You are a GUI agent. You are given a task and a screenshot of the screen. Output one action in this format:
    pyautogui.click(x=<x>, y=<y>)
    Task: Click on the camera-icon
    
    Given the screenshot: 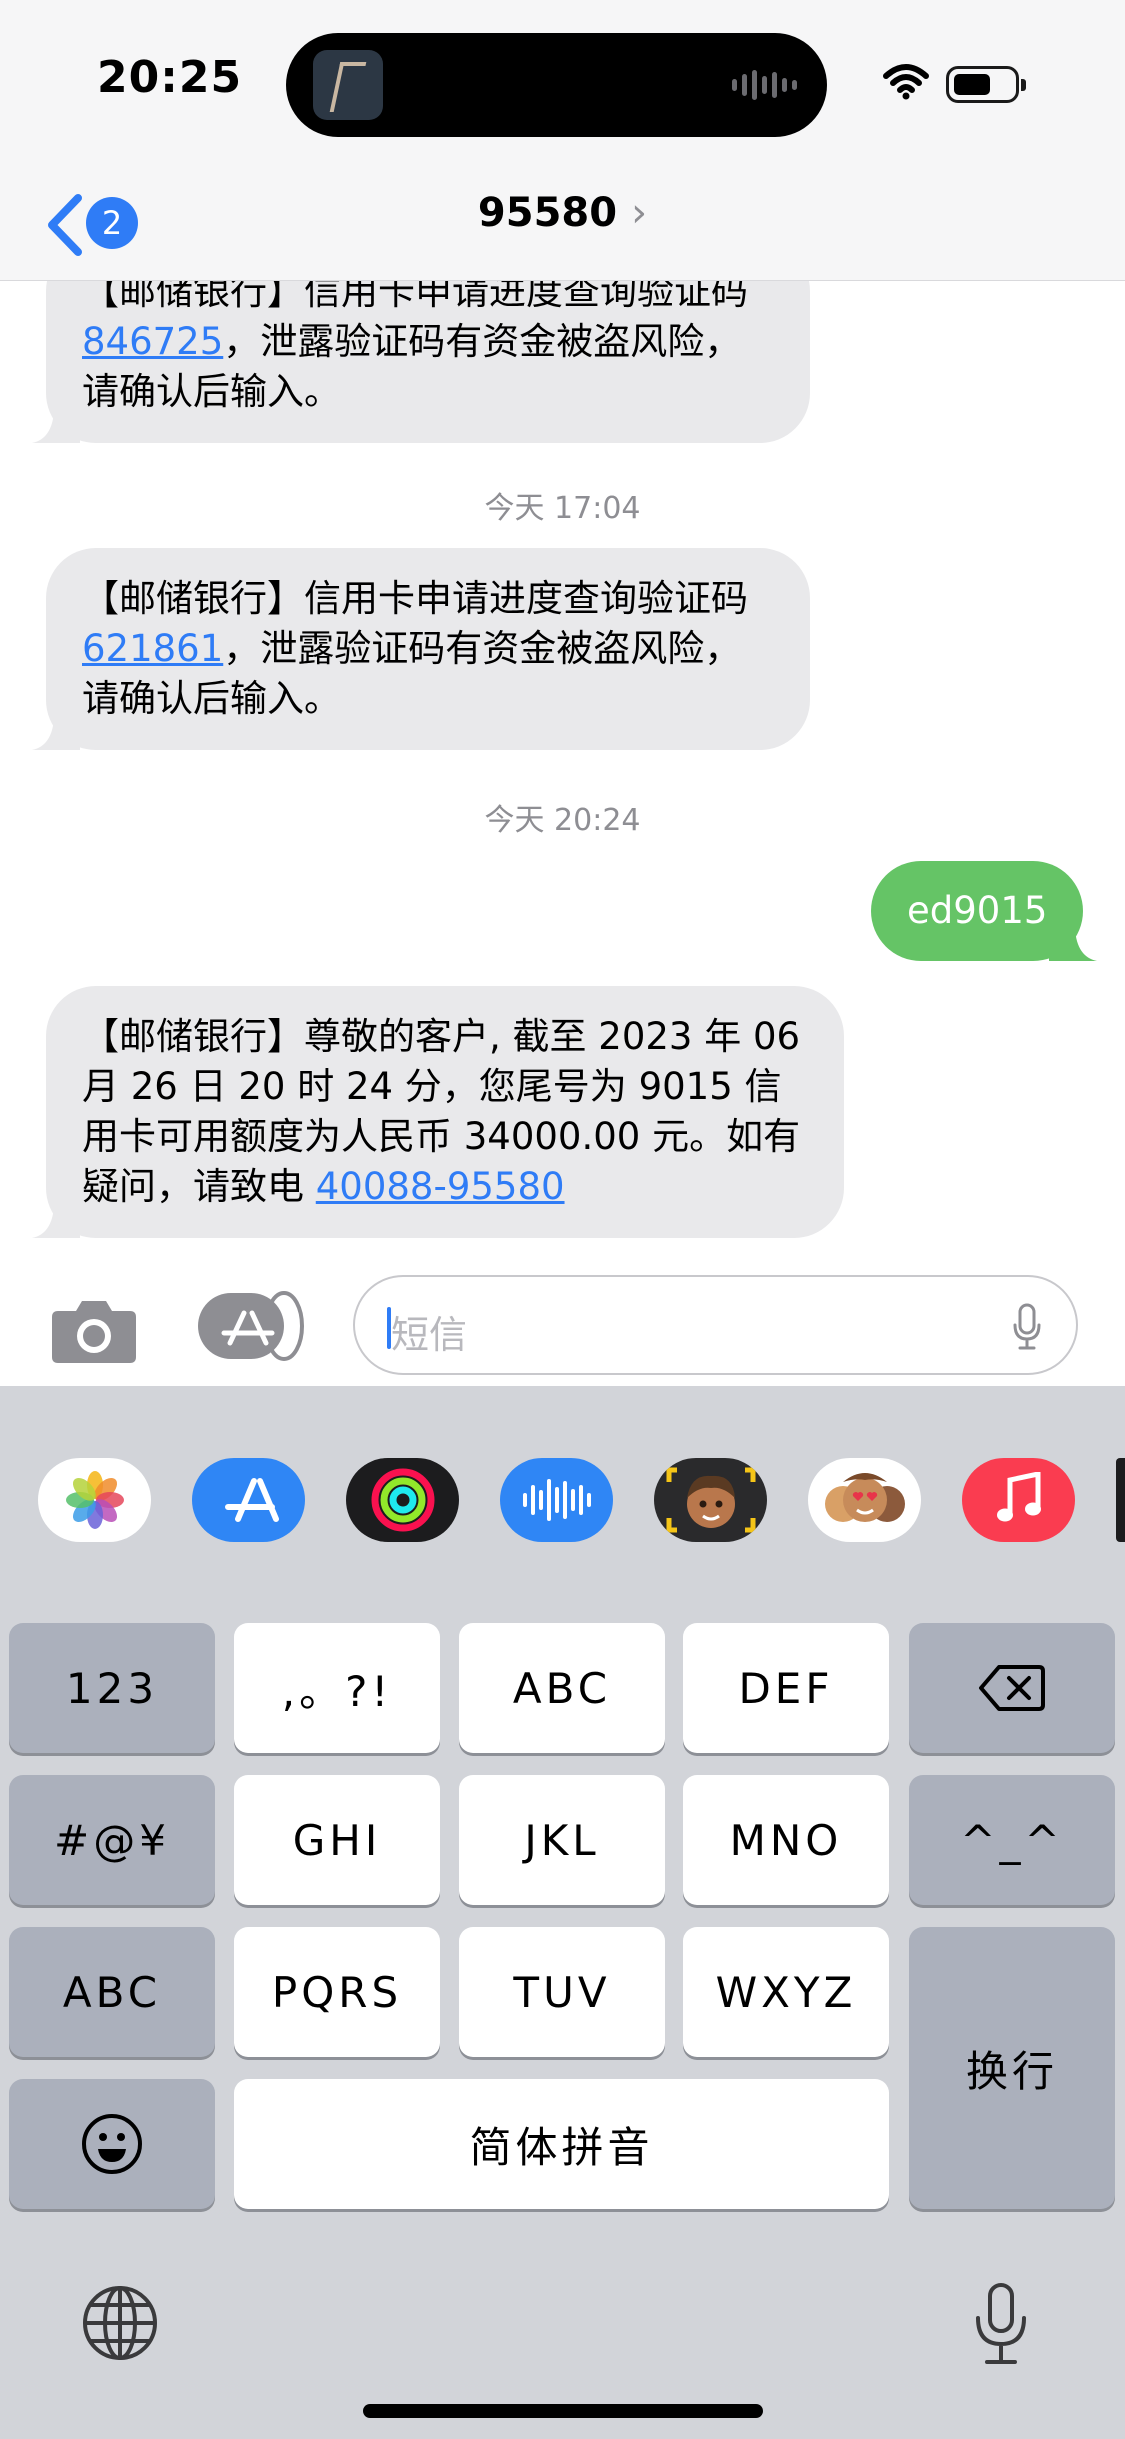 What is the action you would take?
    pyautogui.click(x=94, y=1330)
    